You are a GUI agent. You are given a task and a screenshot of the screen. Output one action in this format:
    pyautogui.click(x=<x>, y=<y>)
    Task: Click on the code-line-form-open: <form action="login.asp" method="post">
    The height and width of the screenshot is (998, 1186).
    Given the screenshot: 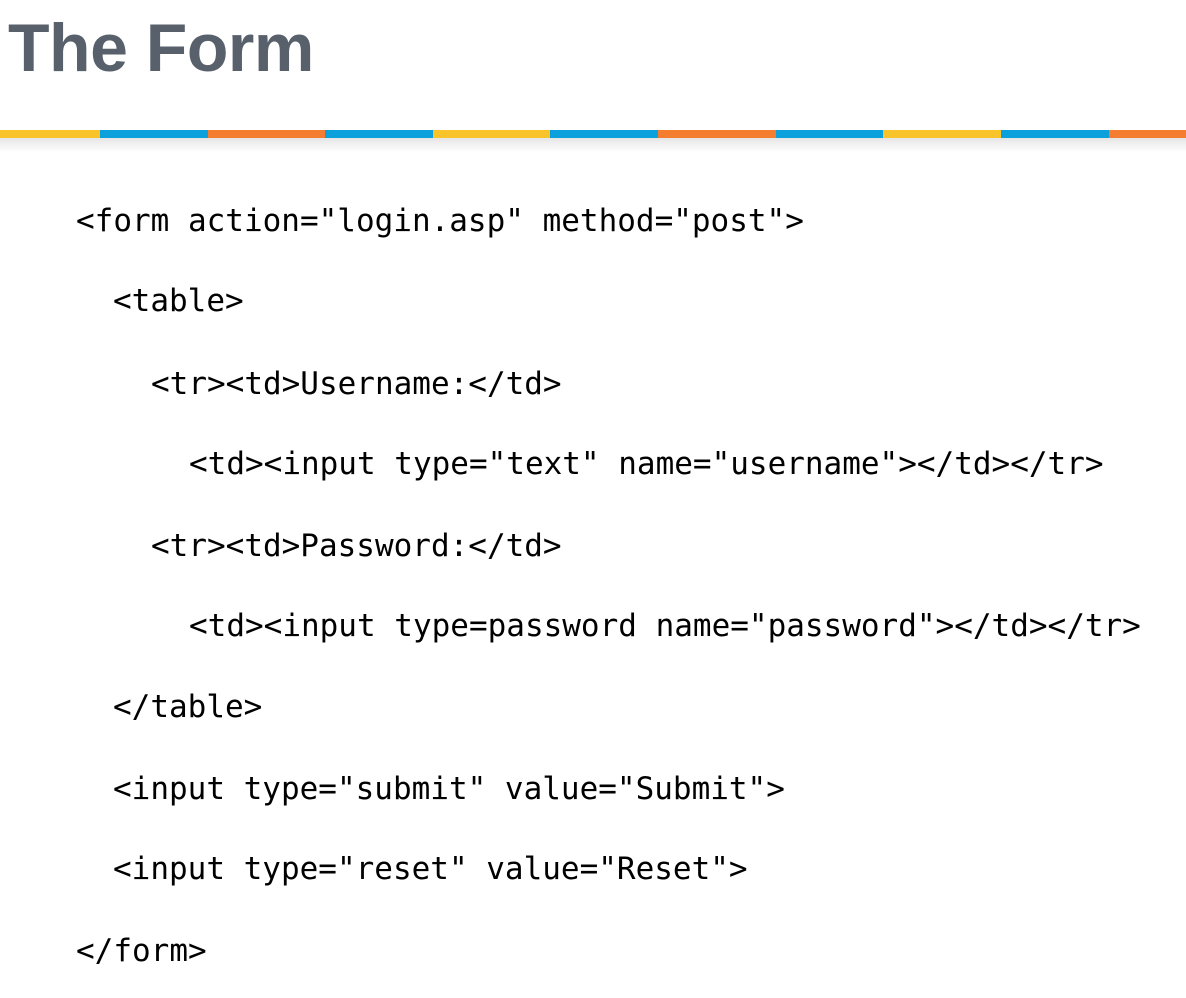 What is the action you would take?
    pyautogui.click(x=440, y=221)
    